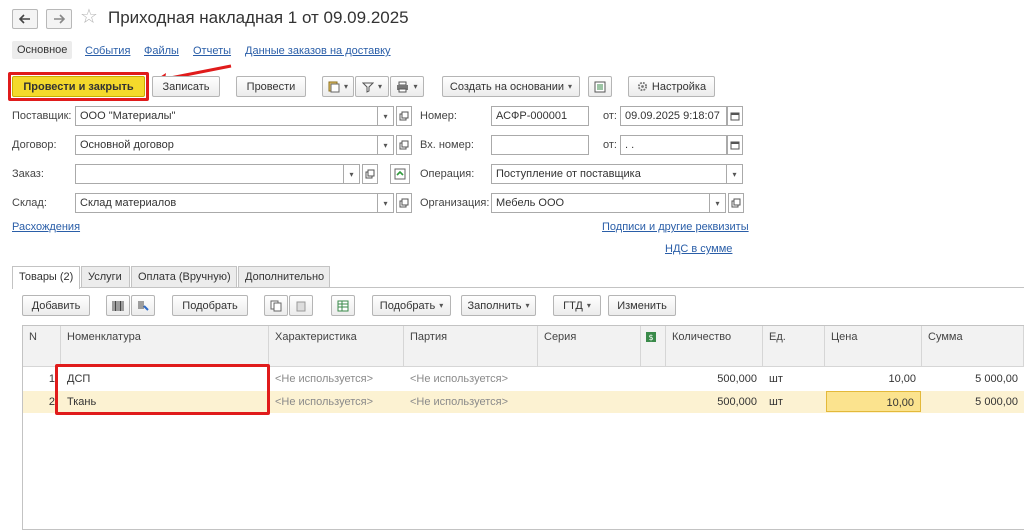 This screenshot has width=1024, height=530. Describe the element at coordinates (107, 51) in the screenshot. I see `section-events: События` at that location.